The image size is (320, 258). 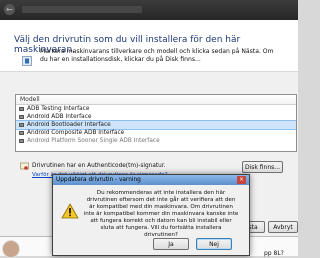 I want to click on list-item-label: ADB Testing Interface, so click(x=58, y=109).